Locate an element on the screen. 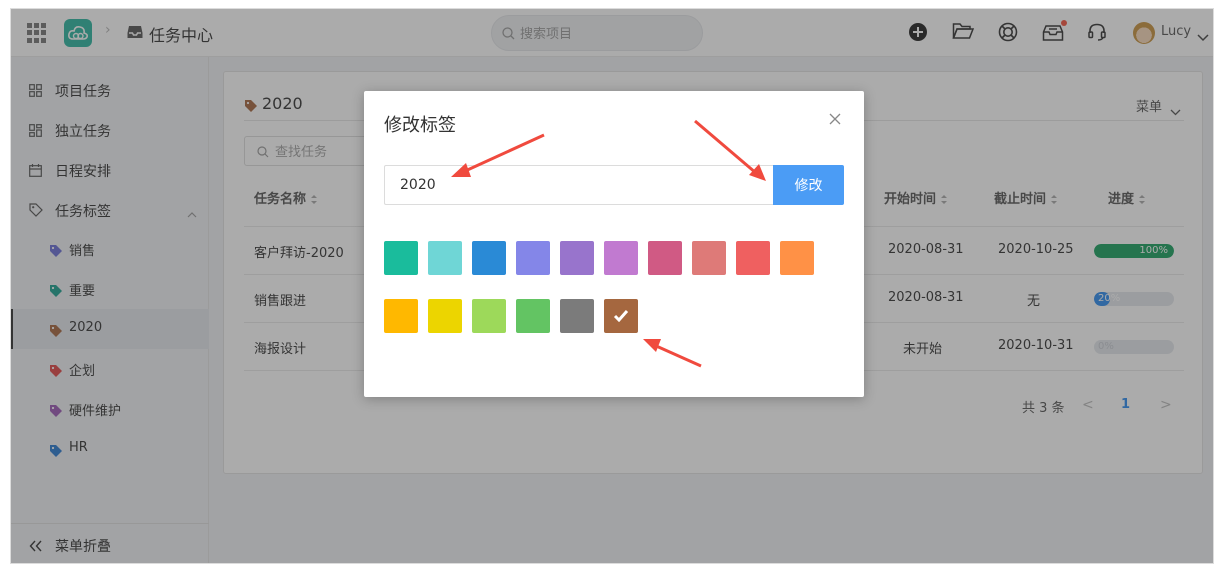 Image resolution: width=1224 pixels, height=572 pixels. check-icon is located at coordinates (621, 316).